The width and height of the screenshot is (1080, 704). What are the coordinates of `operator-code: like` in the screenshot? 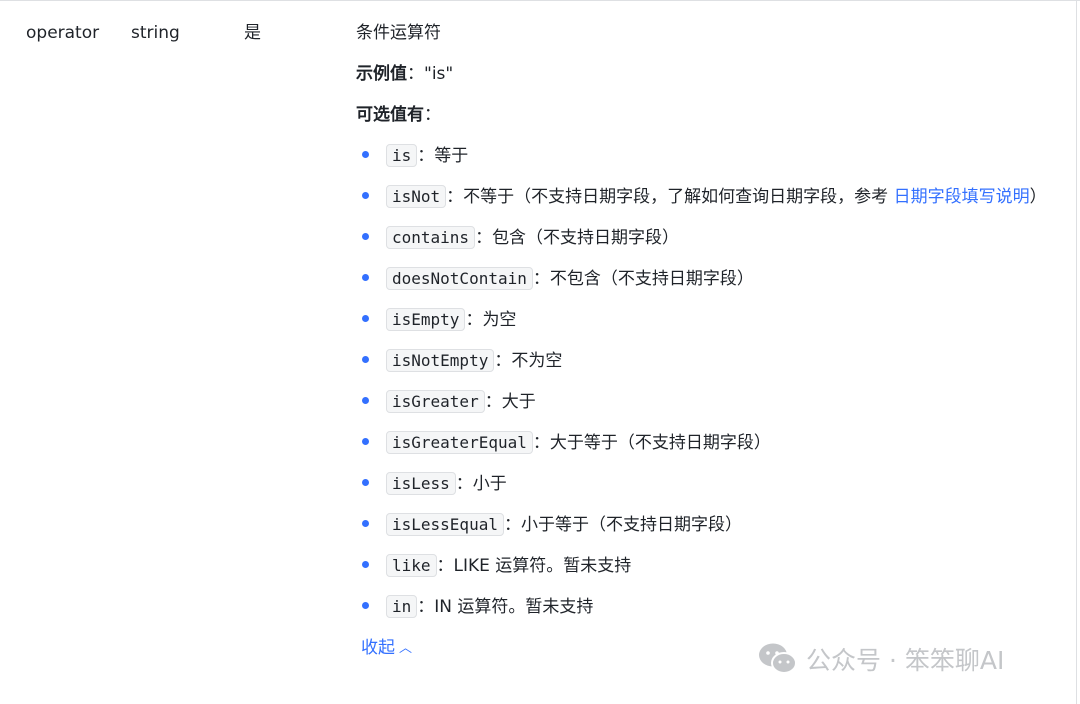 It's located at (411, 565).